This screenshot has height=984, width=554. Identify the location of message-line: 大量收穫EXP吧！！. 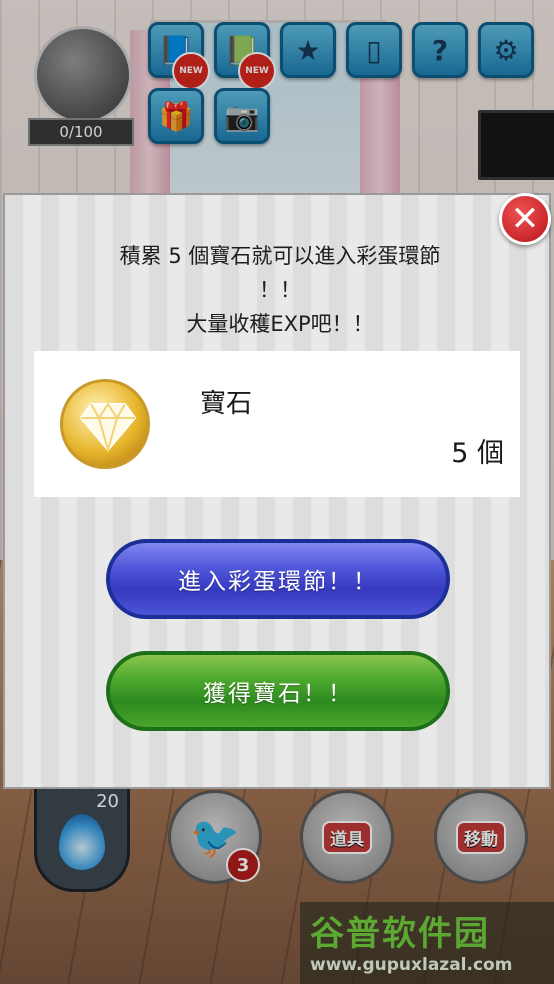
(280, 324).